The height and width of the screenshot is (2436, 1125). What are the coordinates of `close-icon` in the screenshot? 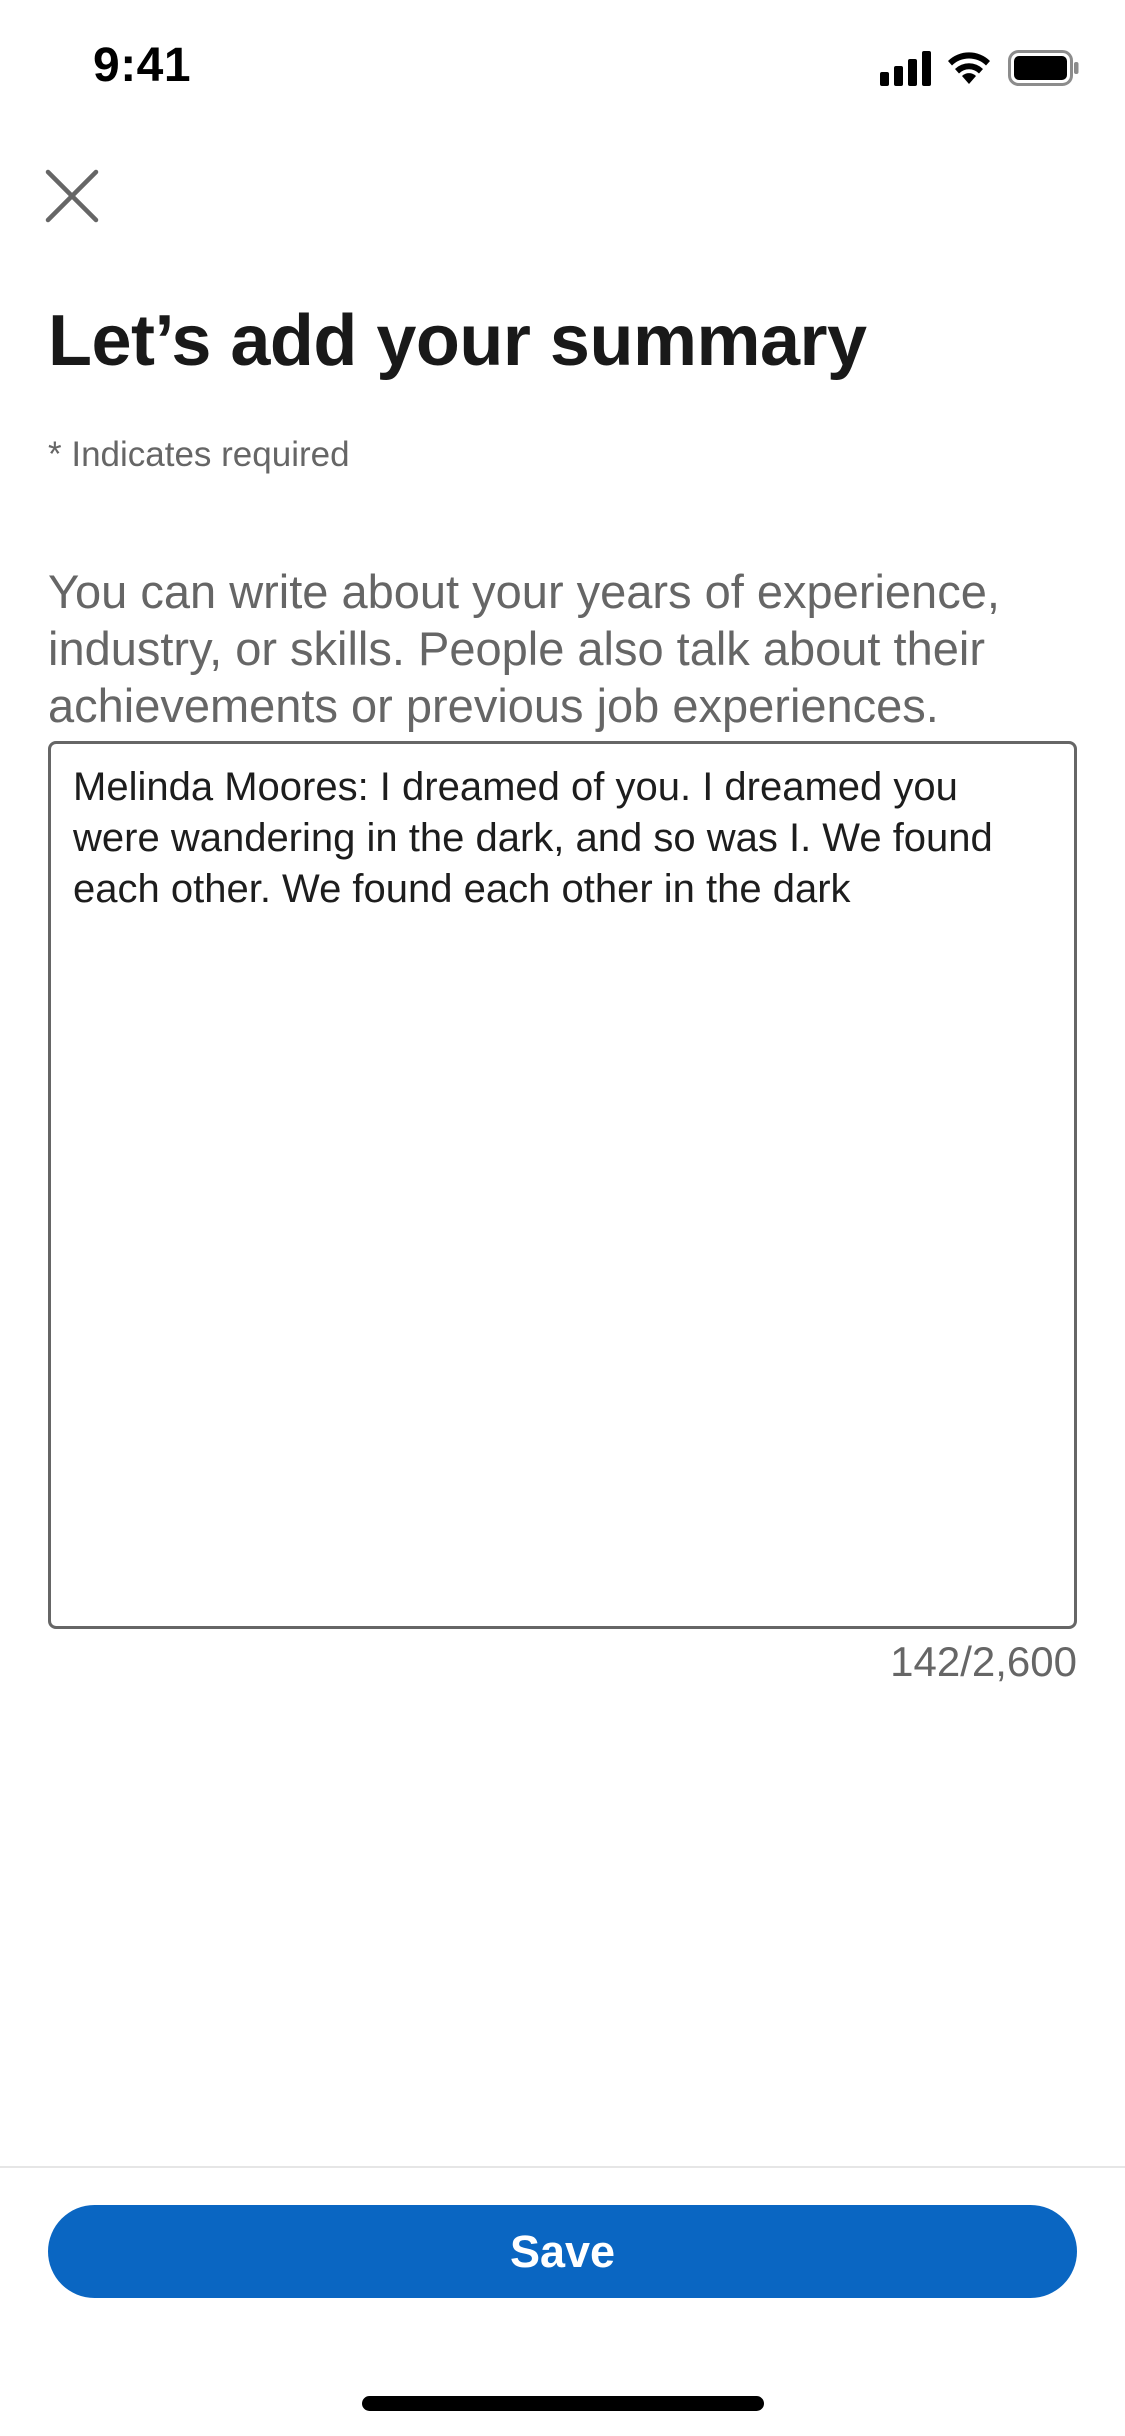 It's located at (72, 196).